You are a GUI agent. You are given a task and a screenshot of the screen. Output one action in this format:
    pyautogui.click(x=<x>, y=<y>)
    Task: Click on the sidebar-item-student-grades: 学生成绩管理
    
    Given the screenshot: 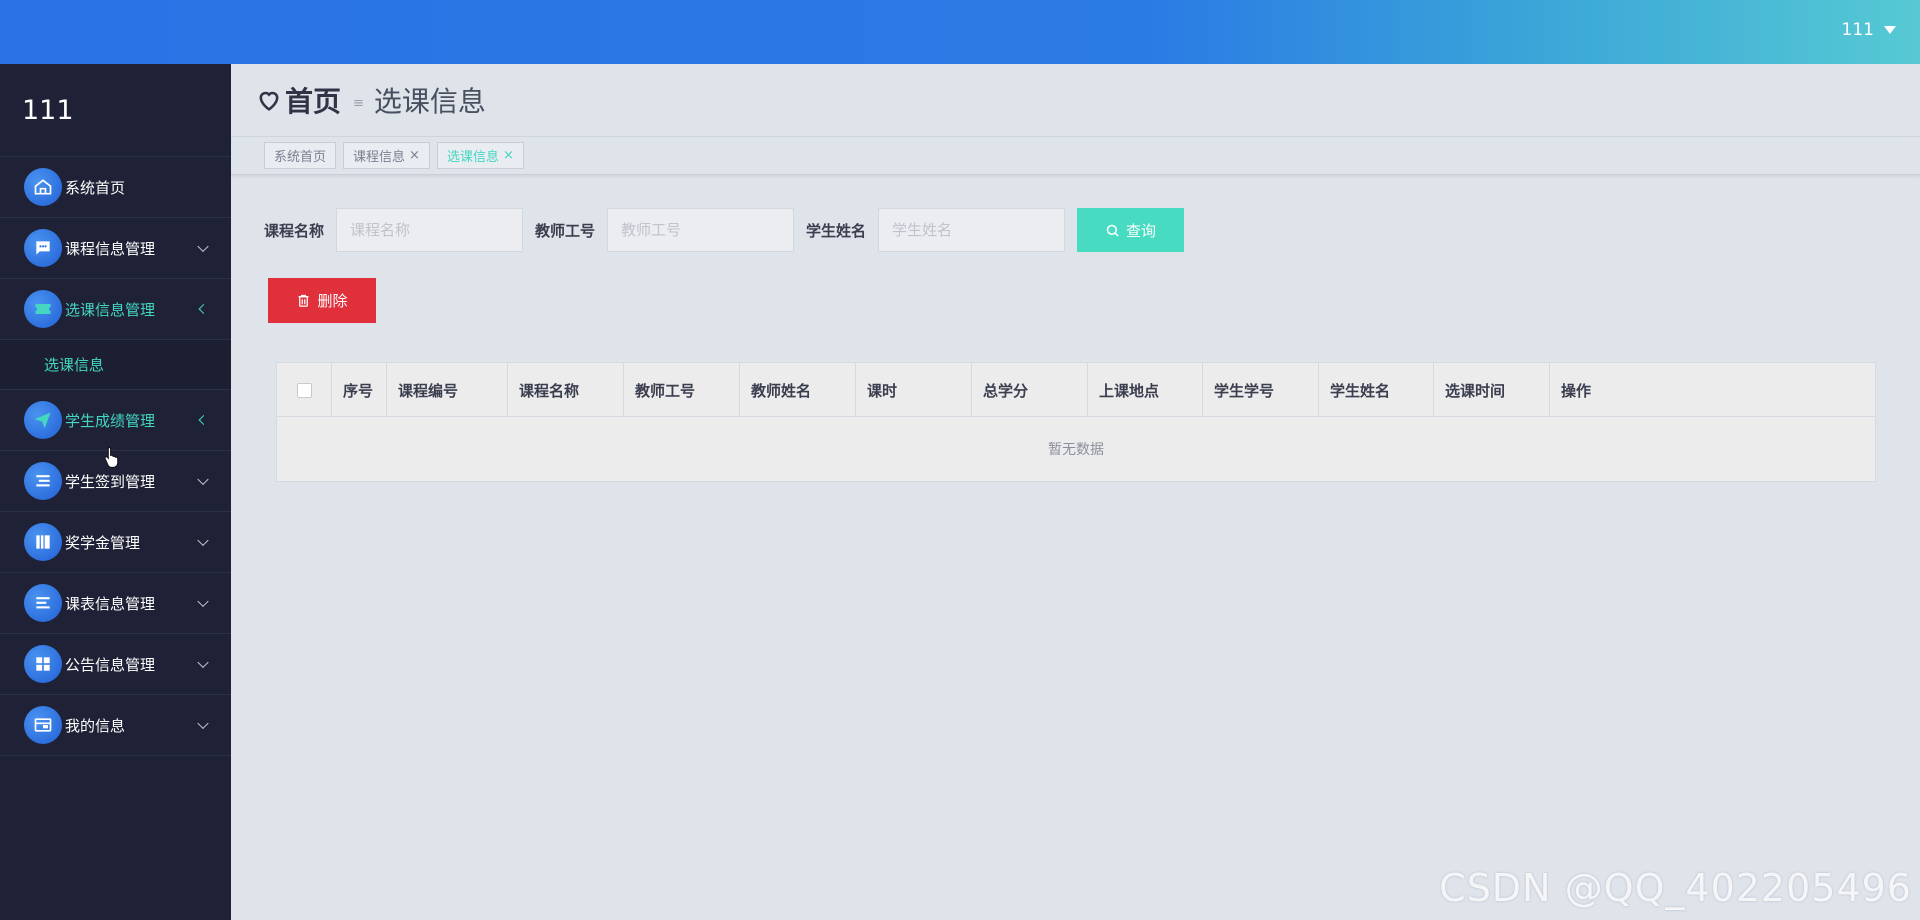 What is the action you would take?
    pyautogui.click(x=115, y=420)
    